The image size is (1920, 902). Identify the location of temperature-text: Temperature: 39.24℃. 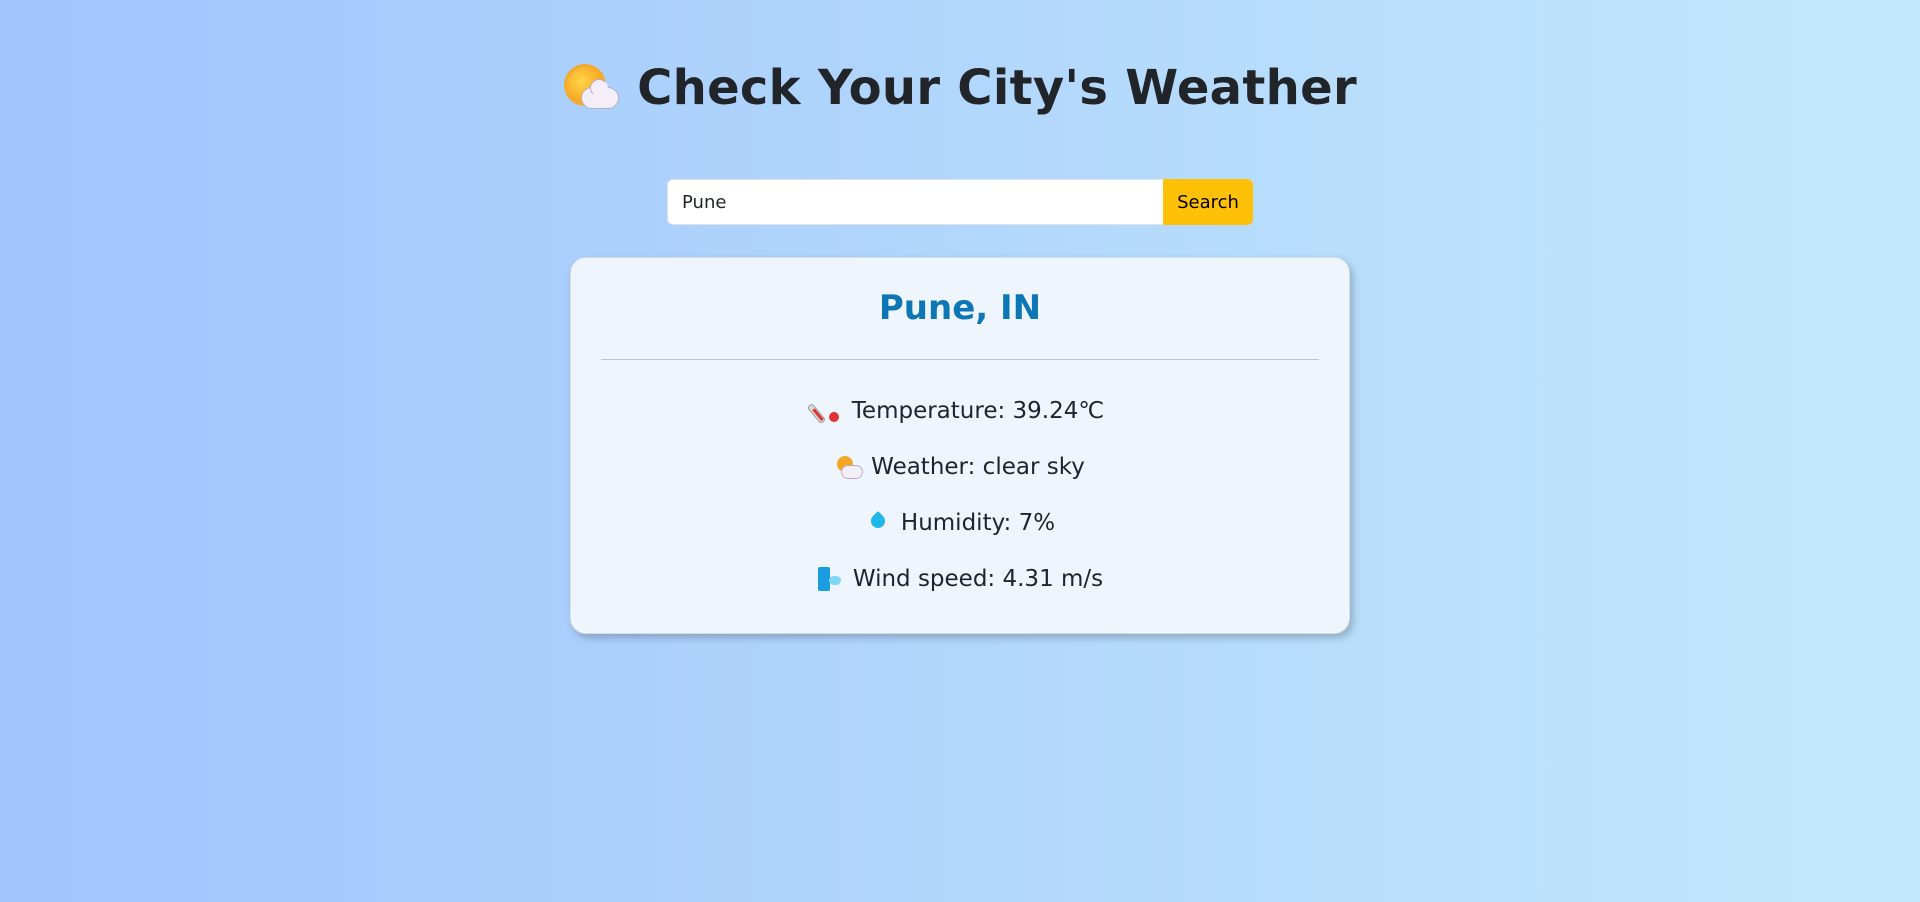
(978, 411).